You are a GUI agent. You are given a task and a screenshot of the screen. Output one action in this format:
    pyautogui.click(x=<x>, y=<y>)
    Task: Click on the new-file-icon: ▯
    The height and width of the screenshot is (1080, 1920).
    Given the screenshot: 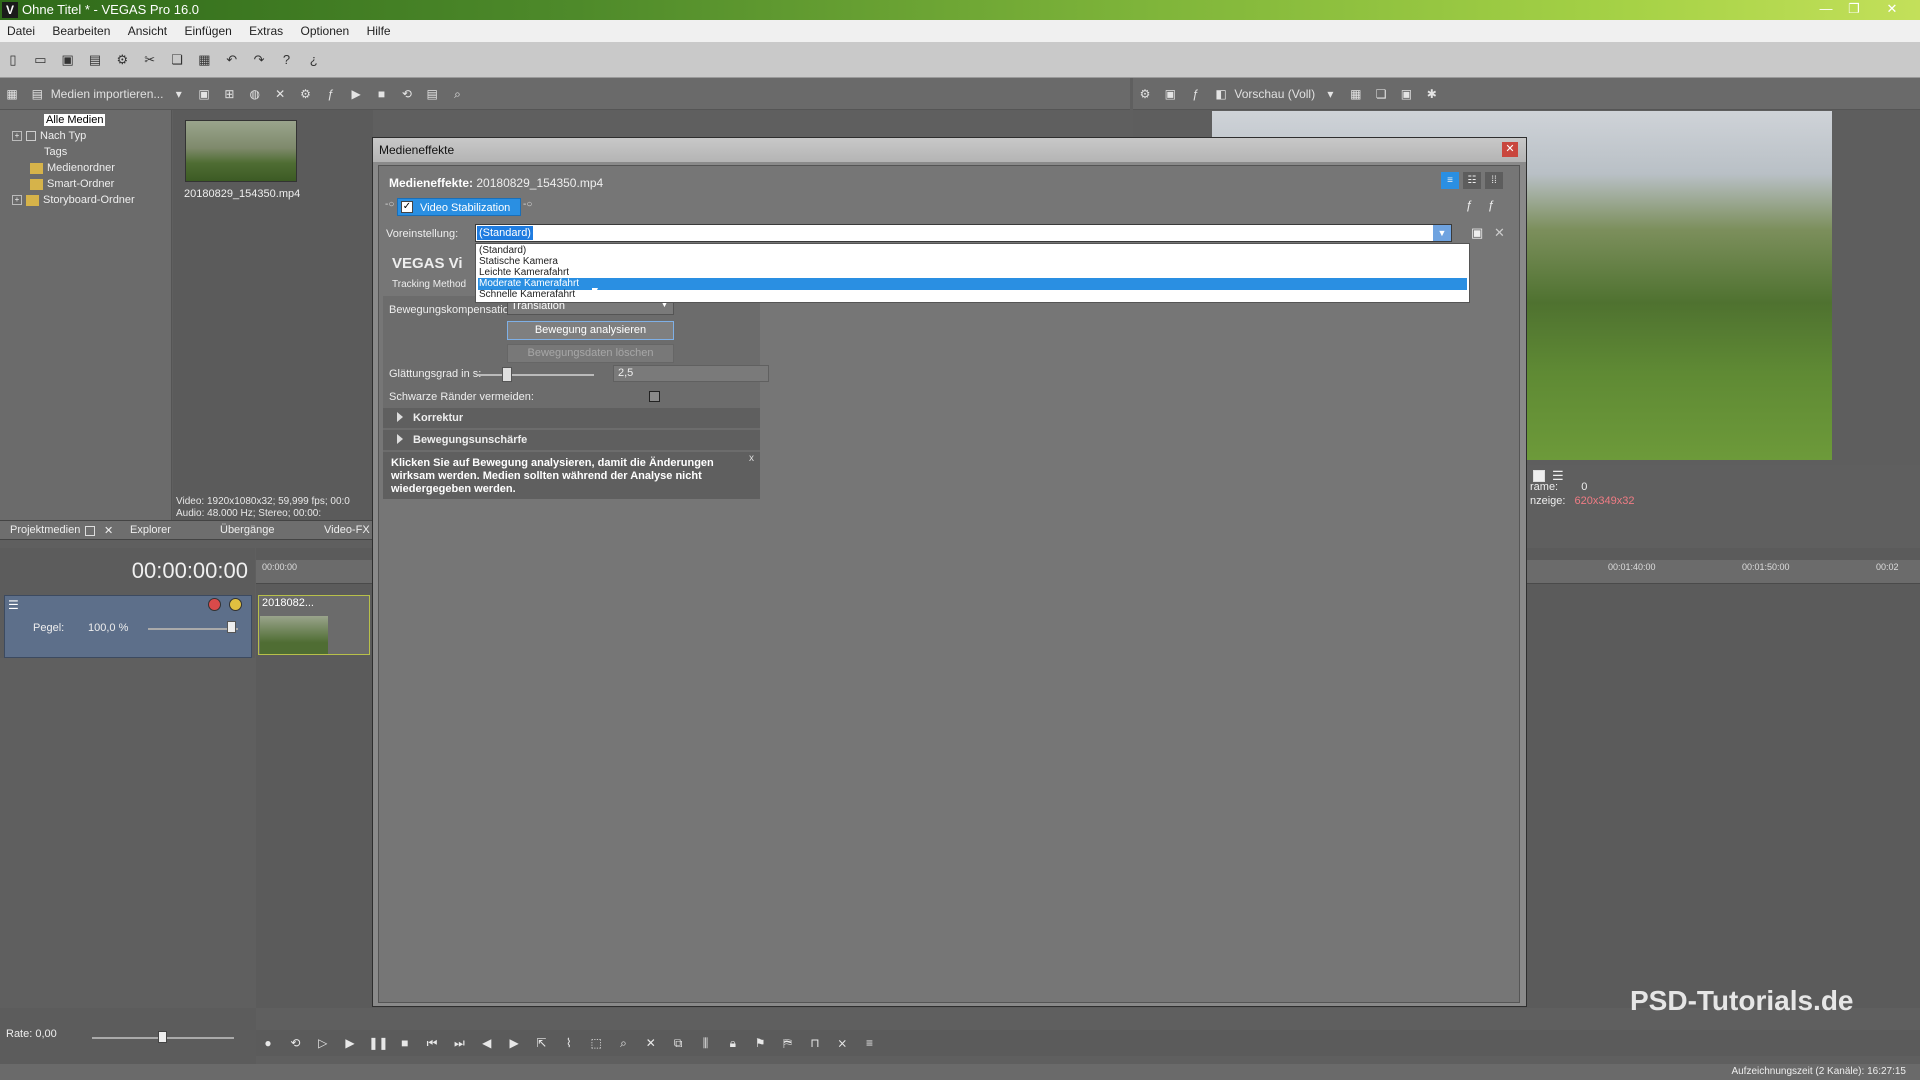 What is the action you would take?
    pyautogui.click(x=13, y=60)
    